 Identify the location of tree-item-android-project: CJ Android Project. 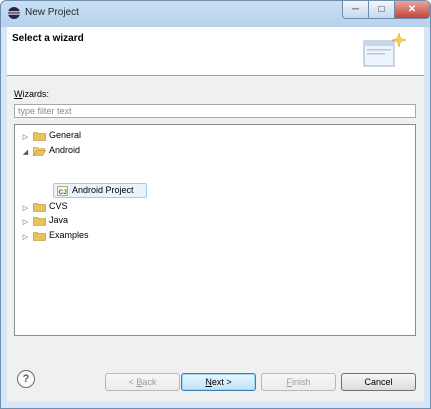
(100, 190).